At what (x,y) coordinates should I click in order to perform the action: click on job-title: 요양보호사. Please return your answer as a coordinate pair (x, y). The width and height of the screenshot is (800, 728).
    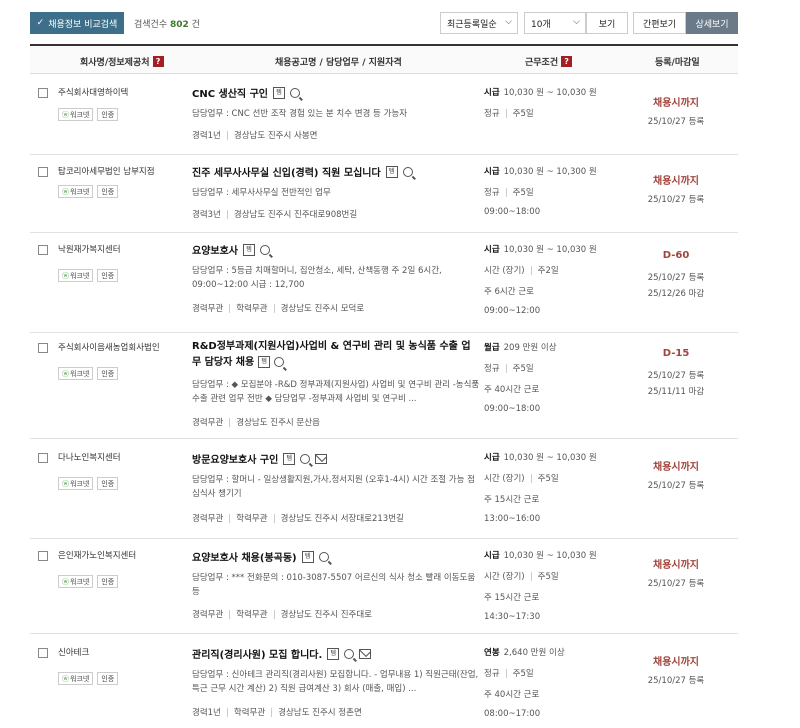
    Looking at the image, I should click on (215, 249).